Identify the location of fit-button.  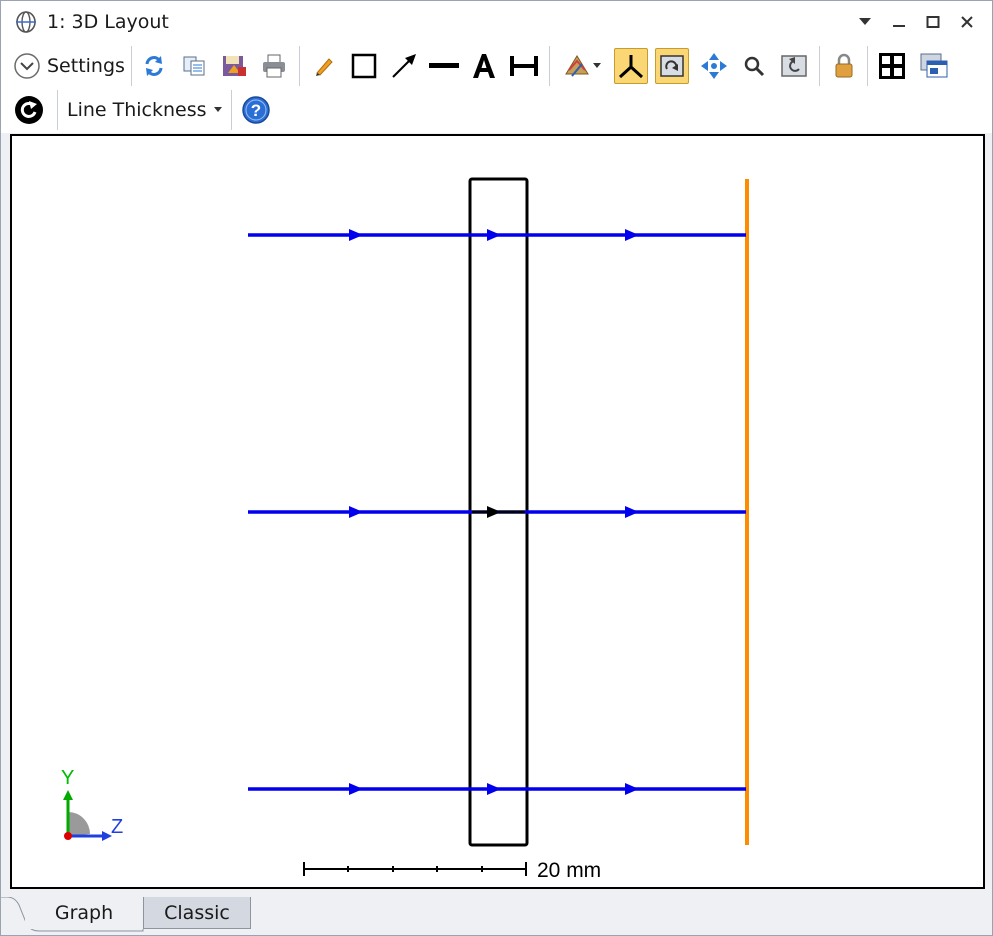
(892, 66).